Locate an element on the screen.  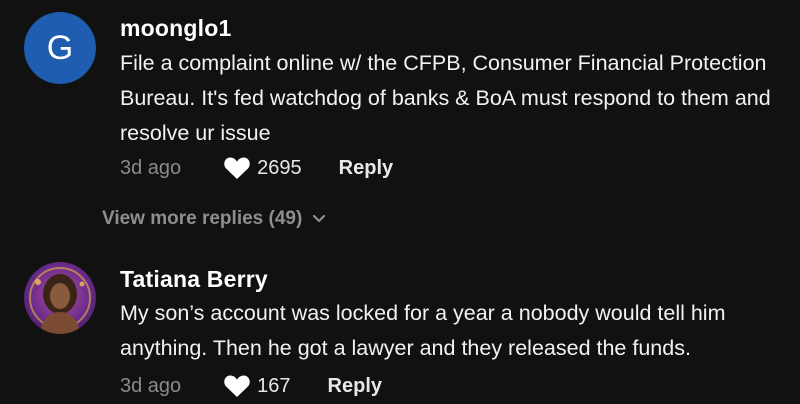
comment-username: Tatiana Berry is located at coordinates (194, 279).